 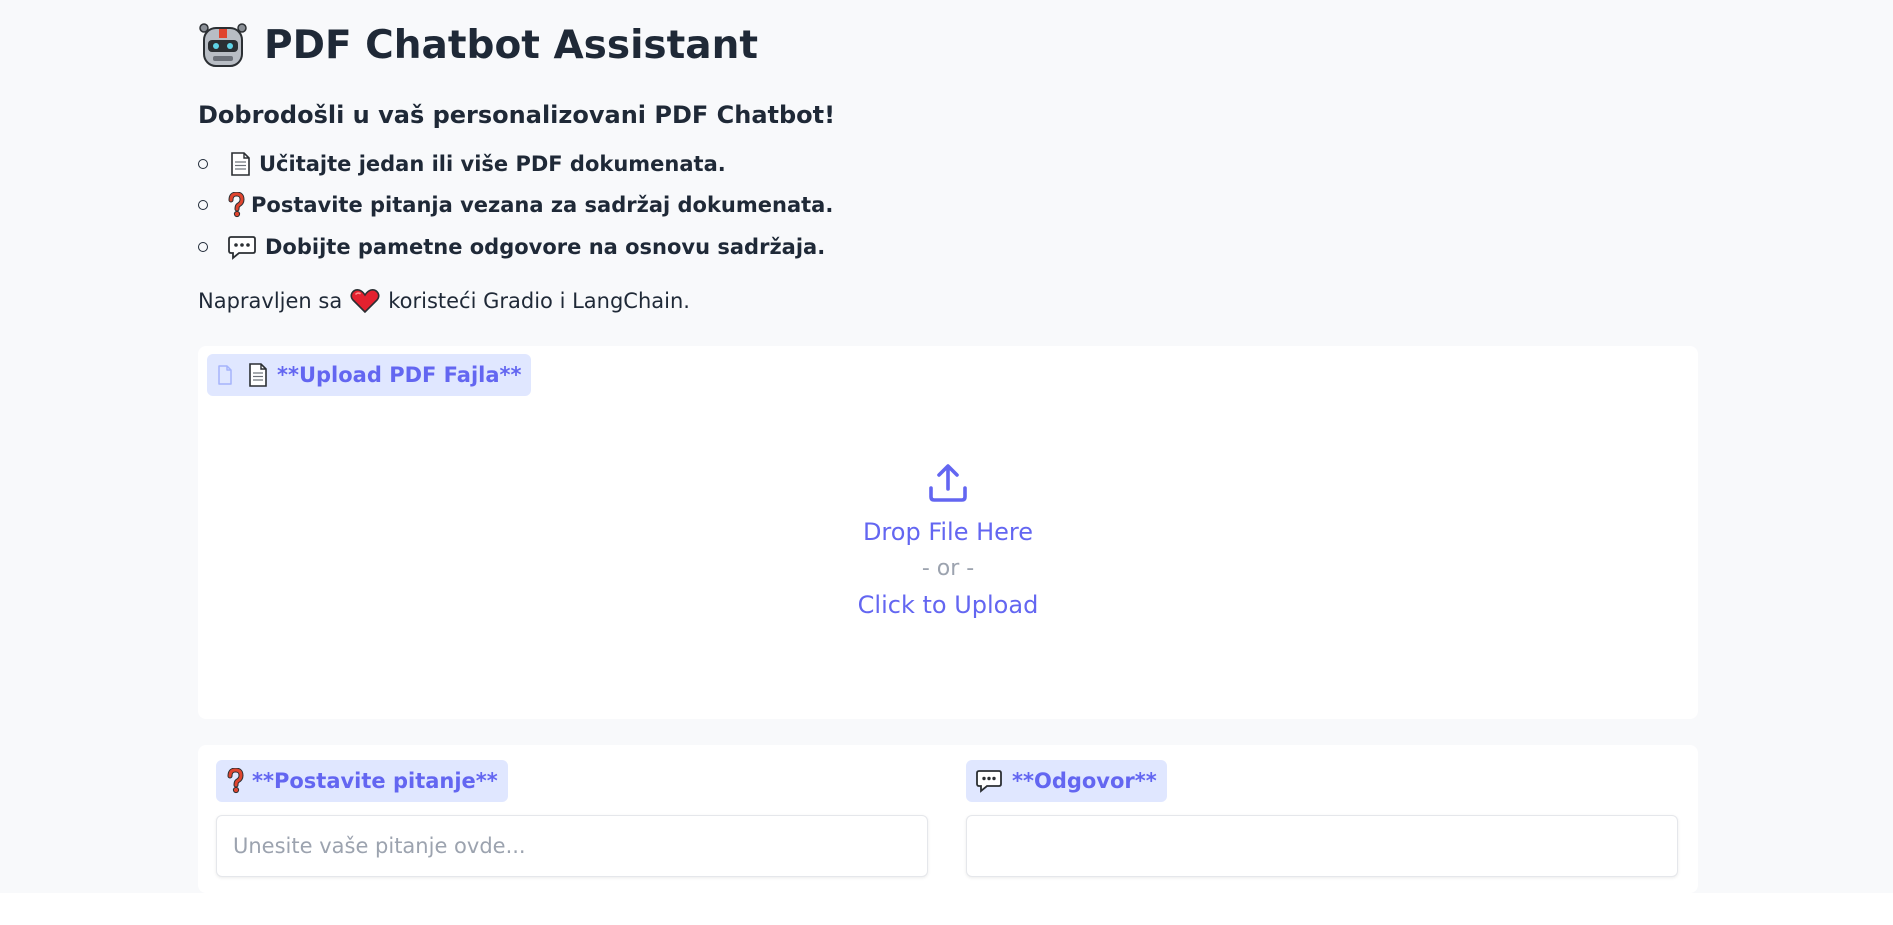 What do you see at coordinates (948, 568) in the screenshot?
I see `or-separator: - or -` at bounding box center [948, 568].